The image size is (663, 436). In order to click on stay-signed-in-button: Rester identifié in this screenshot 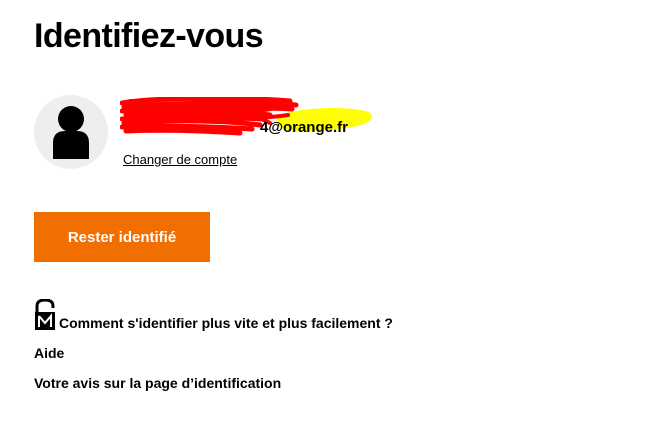, I will do `click(122, 237)`.